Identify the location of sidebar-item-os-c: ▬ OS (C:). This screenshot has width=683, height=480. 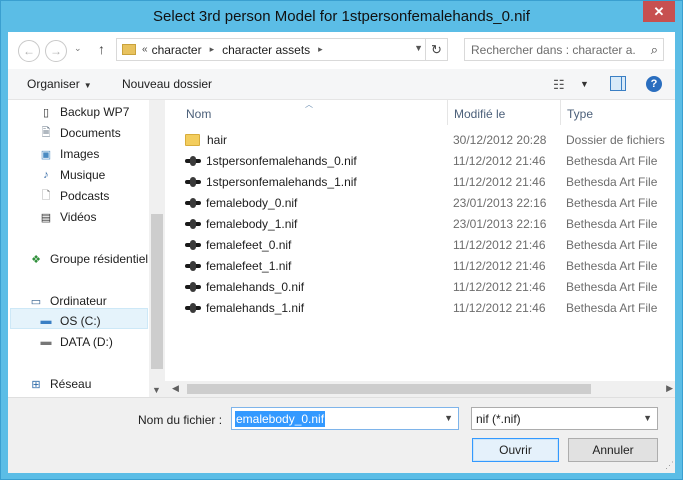
(69, 321).